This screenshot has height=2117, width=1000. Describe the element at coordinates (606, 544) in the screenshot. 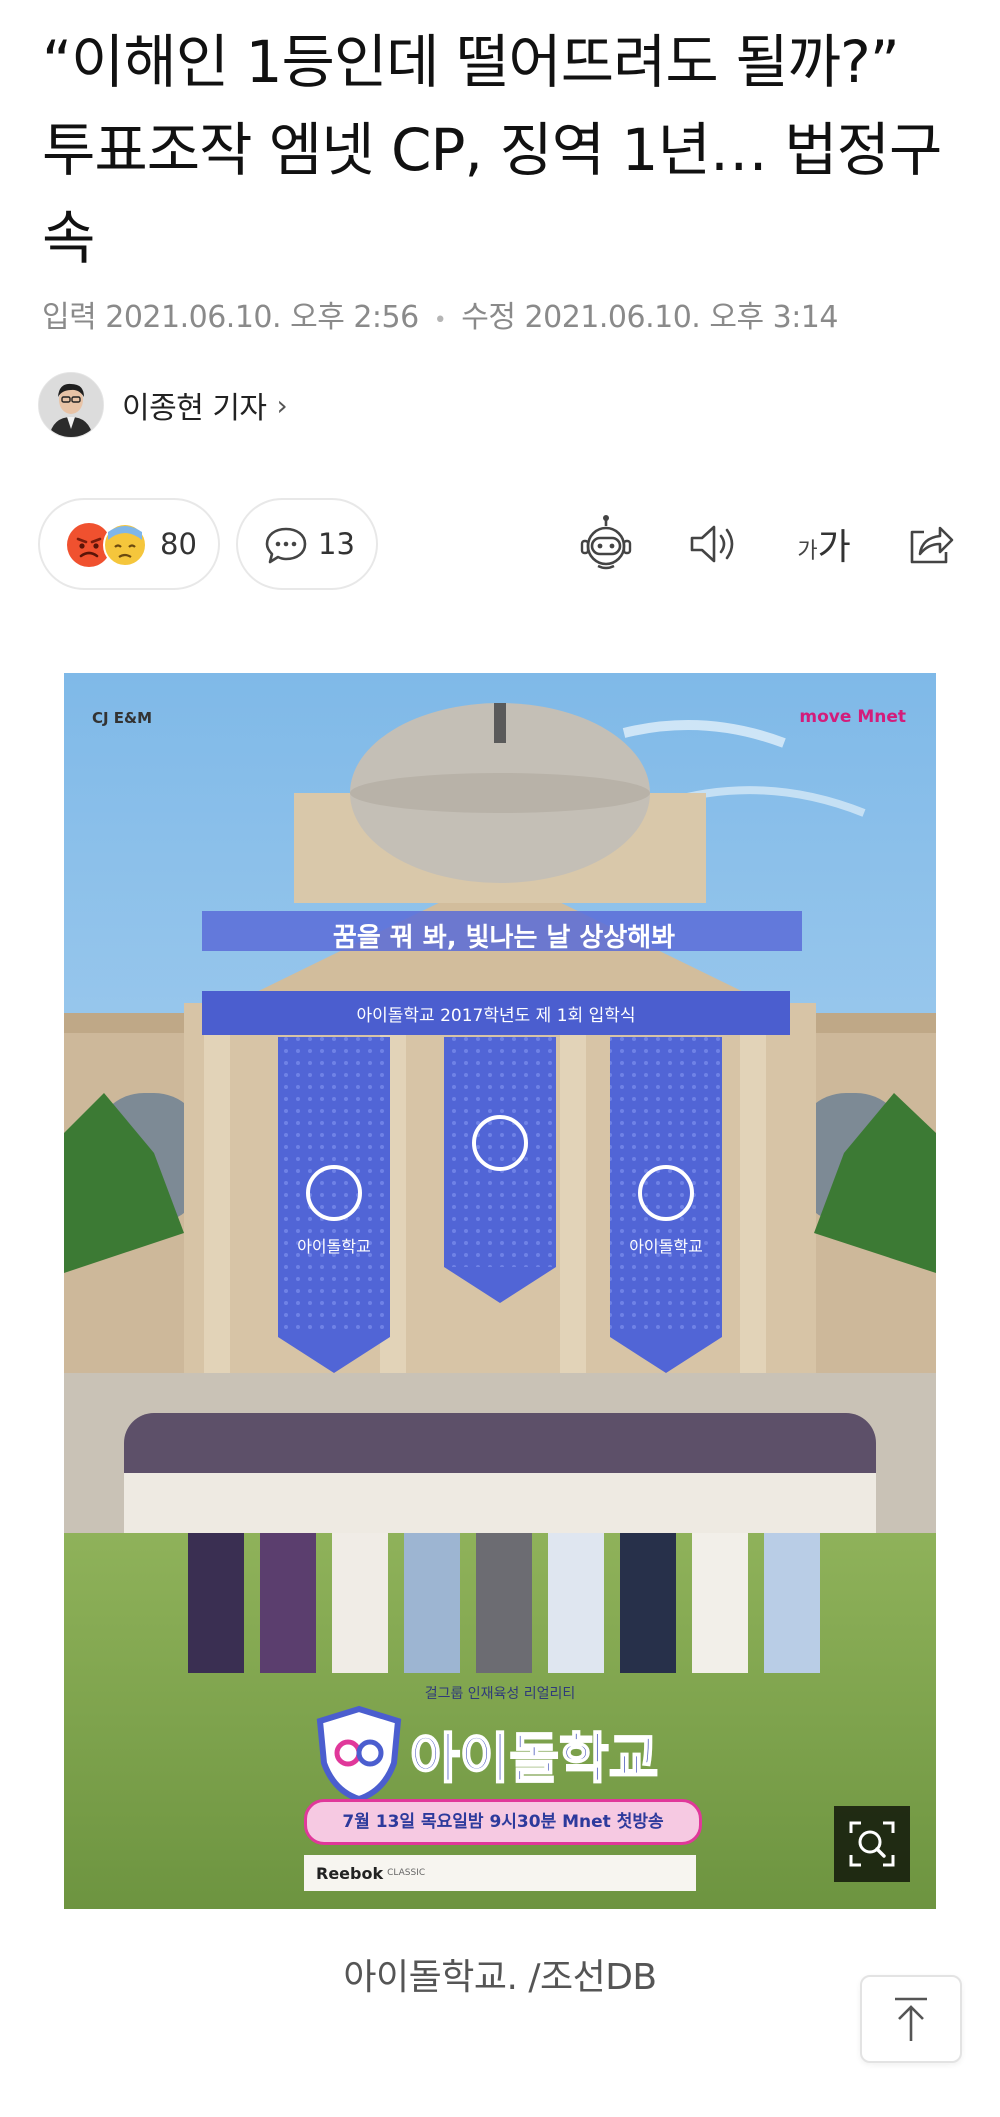

I see `robot-summary-icon` at that location.